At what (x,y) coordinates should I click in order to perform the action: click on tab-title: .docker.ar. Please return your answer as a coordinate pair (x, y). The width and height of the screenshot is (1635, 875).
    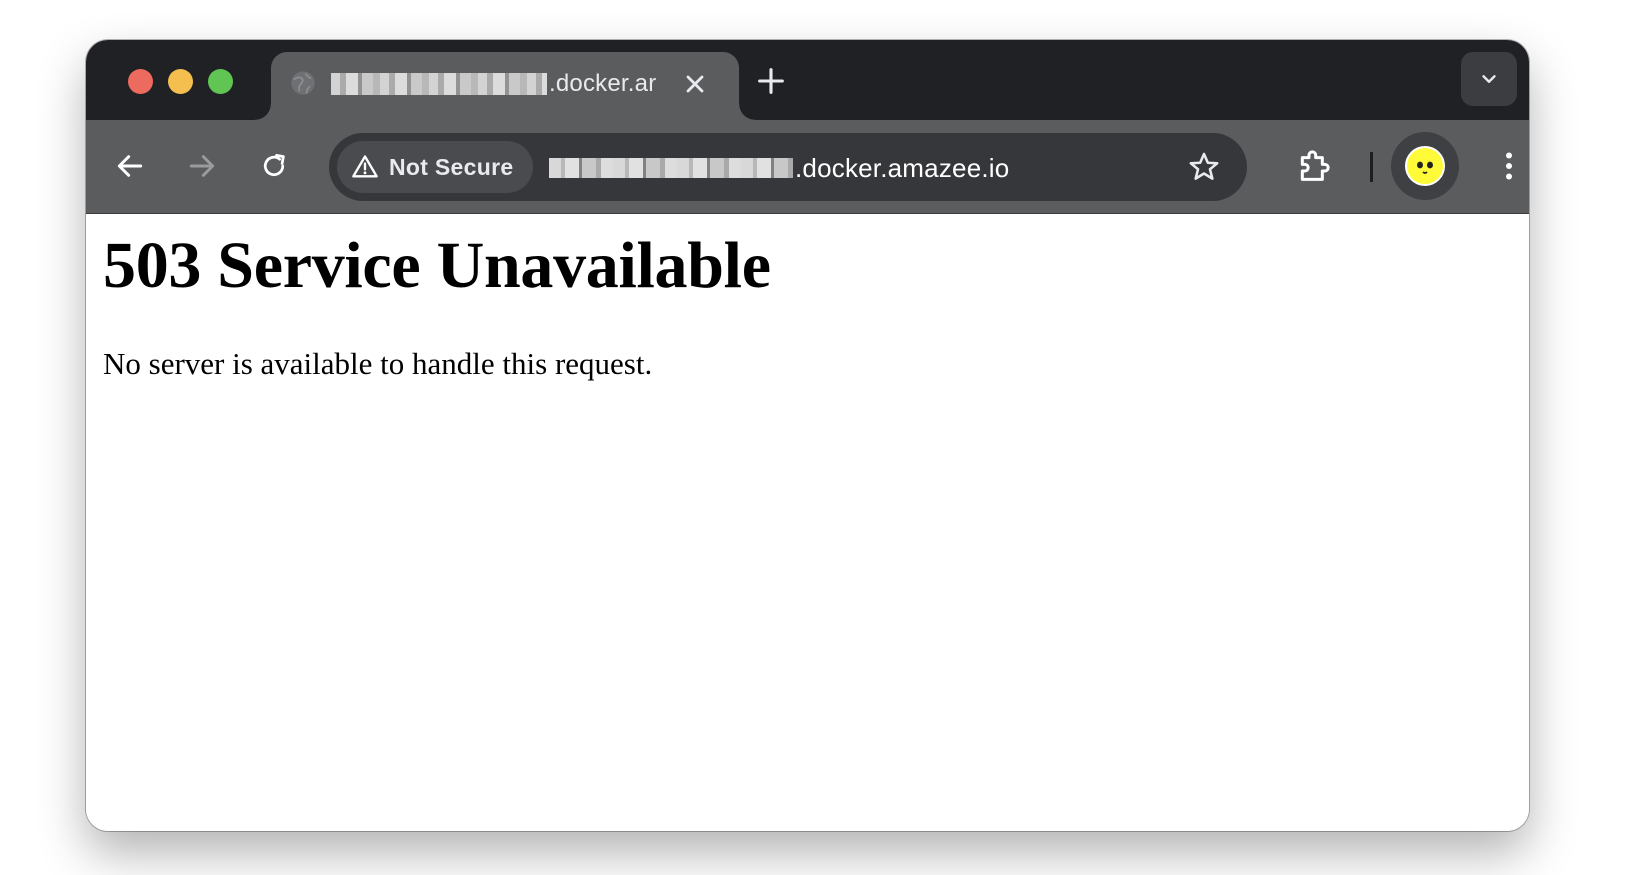
    Looking at the image, I should click on (503, 84).